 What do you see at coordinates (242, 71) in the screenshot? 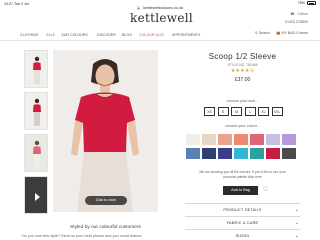
I see `star-rating: ★★★★½` at bounding box center [242, 71].